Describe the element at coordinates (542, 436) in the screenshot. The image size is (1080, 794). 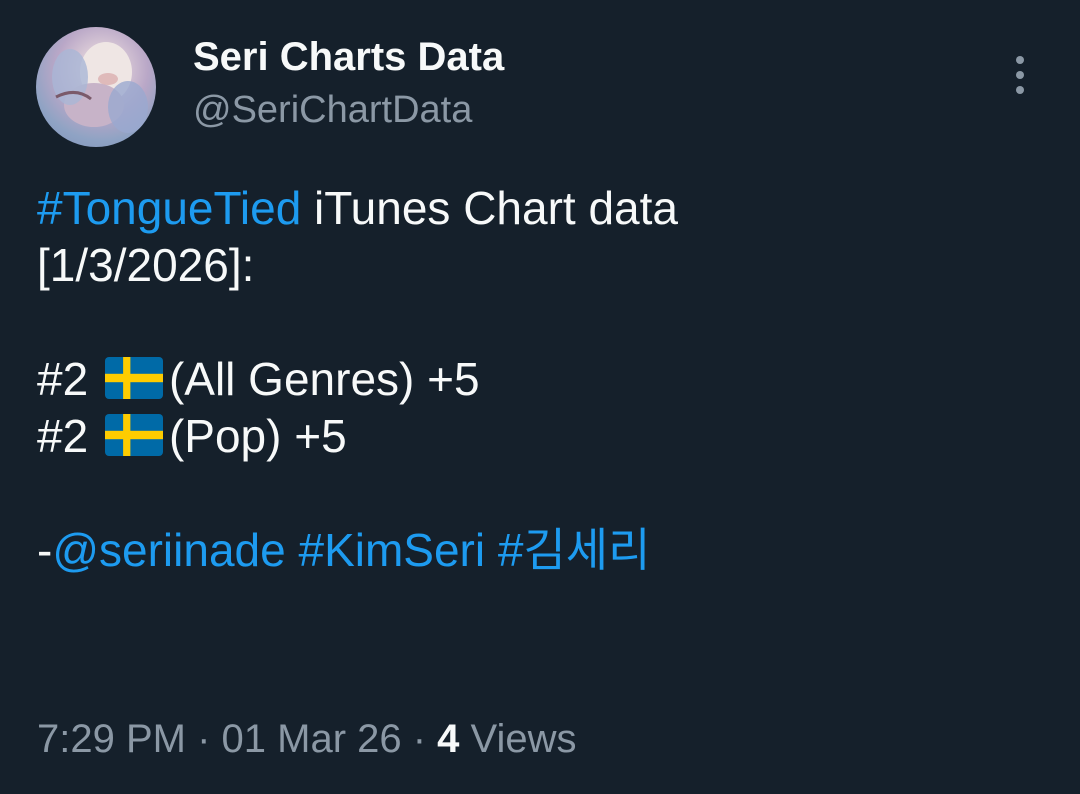
I see `chart-line-pop: #2 (Pop) +5` at that location.